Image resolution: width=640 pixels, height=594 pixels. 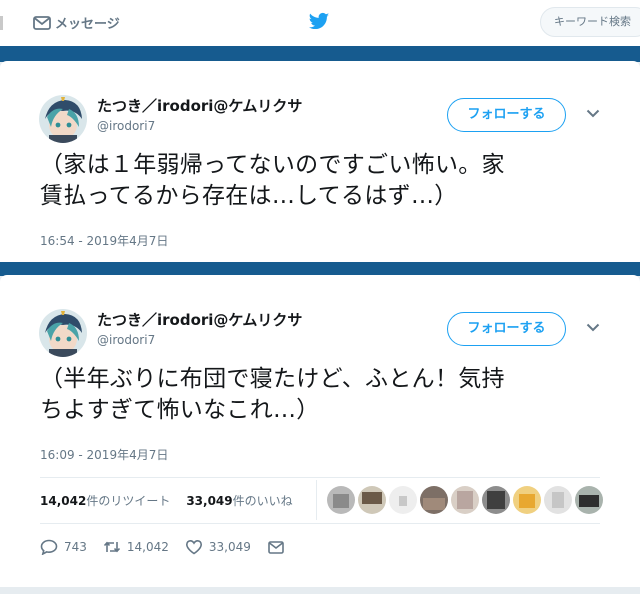 I want to click on search-input: キーワード検索, so click(x=590, y=22).